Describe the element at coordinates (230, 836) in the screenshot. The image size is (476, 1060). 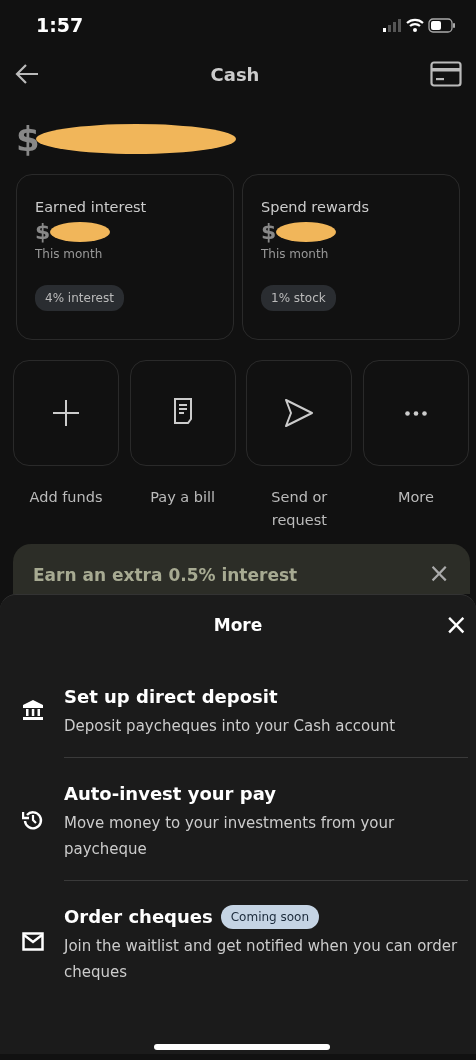
I see `item-description: Move money to your investments from your paycheque` at that location.